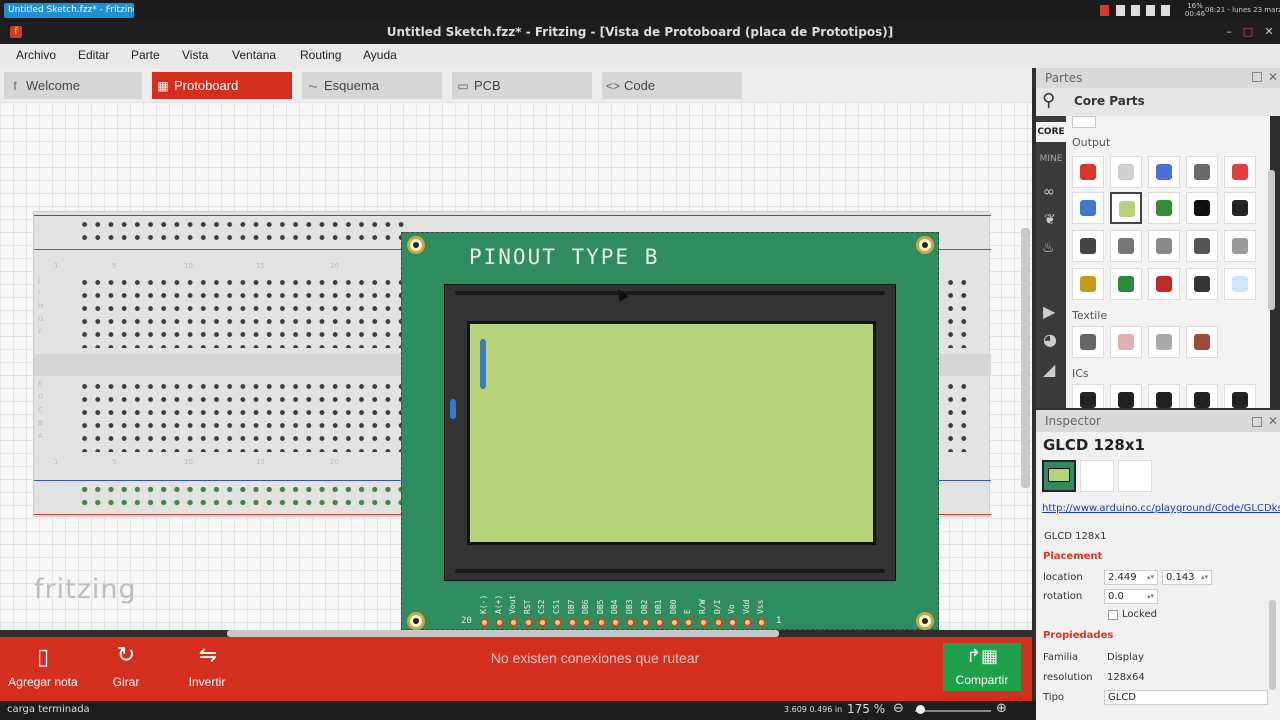  Describe the element at coordinates (1272, 645) in the screenshot. I see `inspector-scrollbar` at that location.